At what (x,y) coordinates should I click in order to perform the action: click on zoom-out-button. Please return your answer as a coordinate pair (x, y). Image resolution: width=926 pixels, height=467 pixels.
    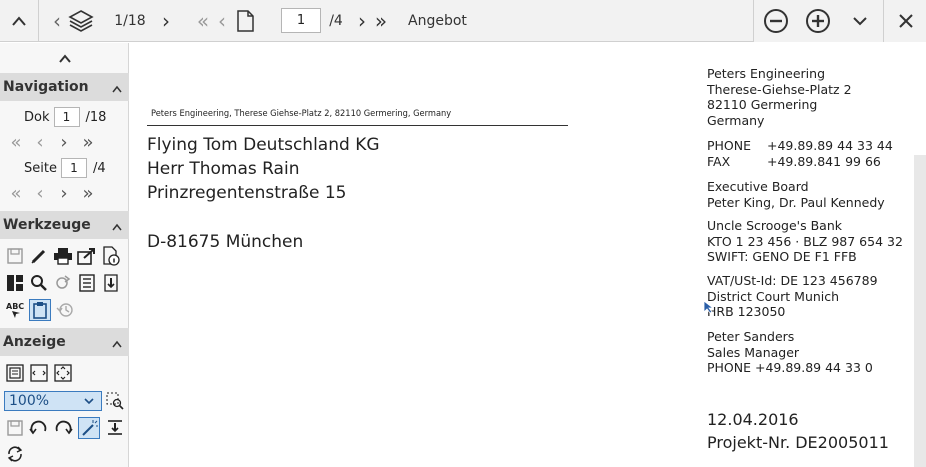
    Looking at the image, I should click on (776, 21).